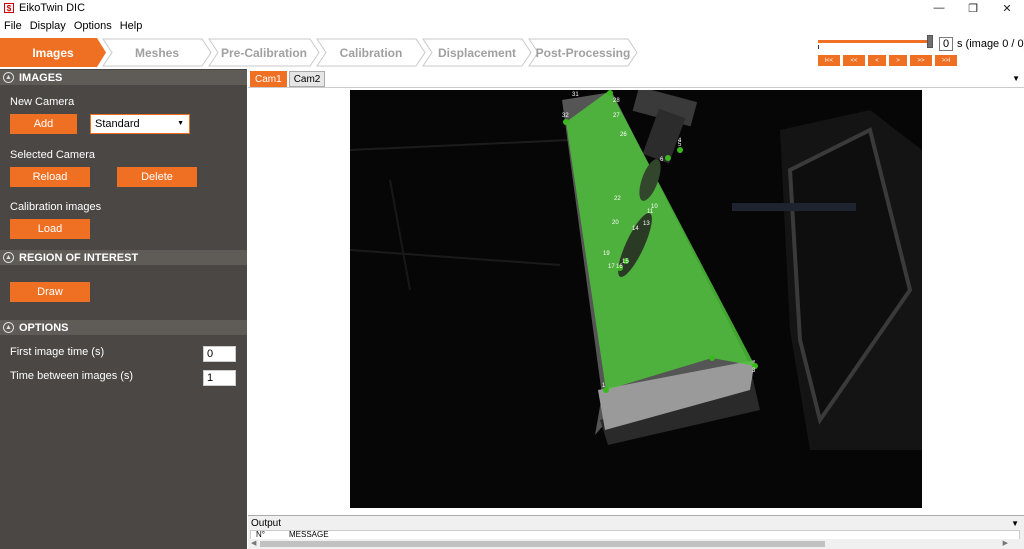 The width and height of the screenshot is (1024, 549). I want to click on window-controls: — ❐ ✕, so click(973, 8).